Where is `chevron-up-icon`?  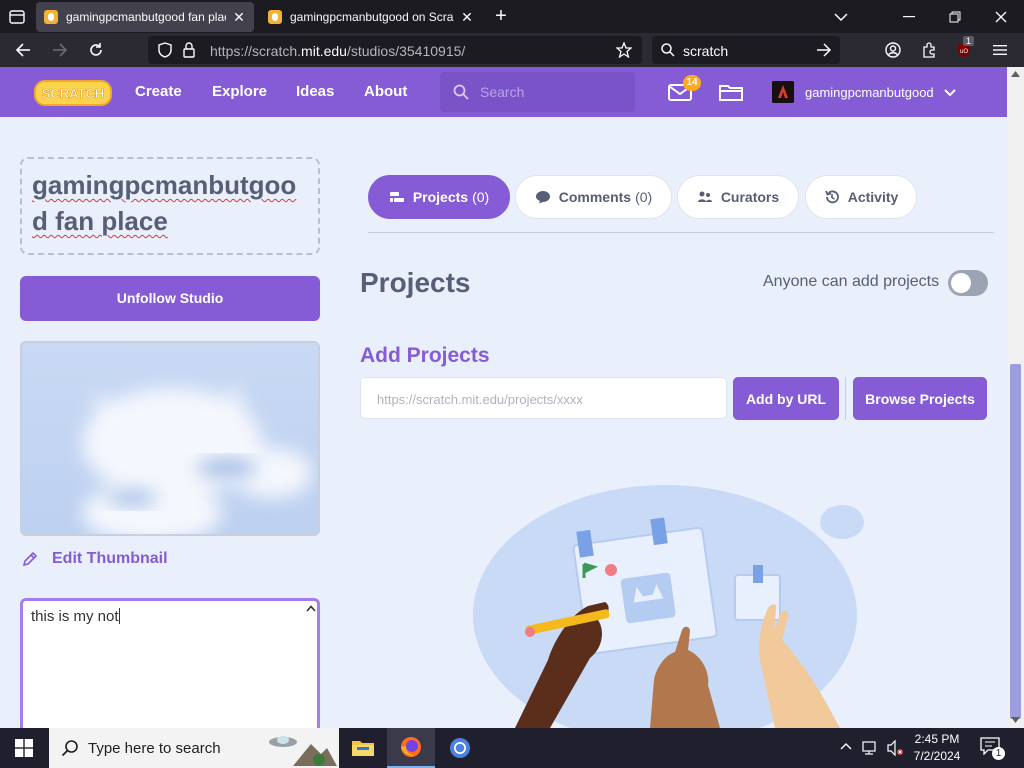 chevron-up-icon is located at coordinates (846, 746).